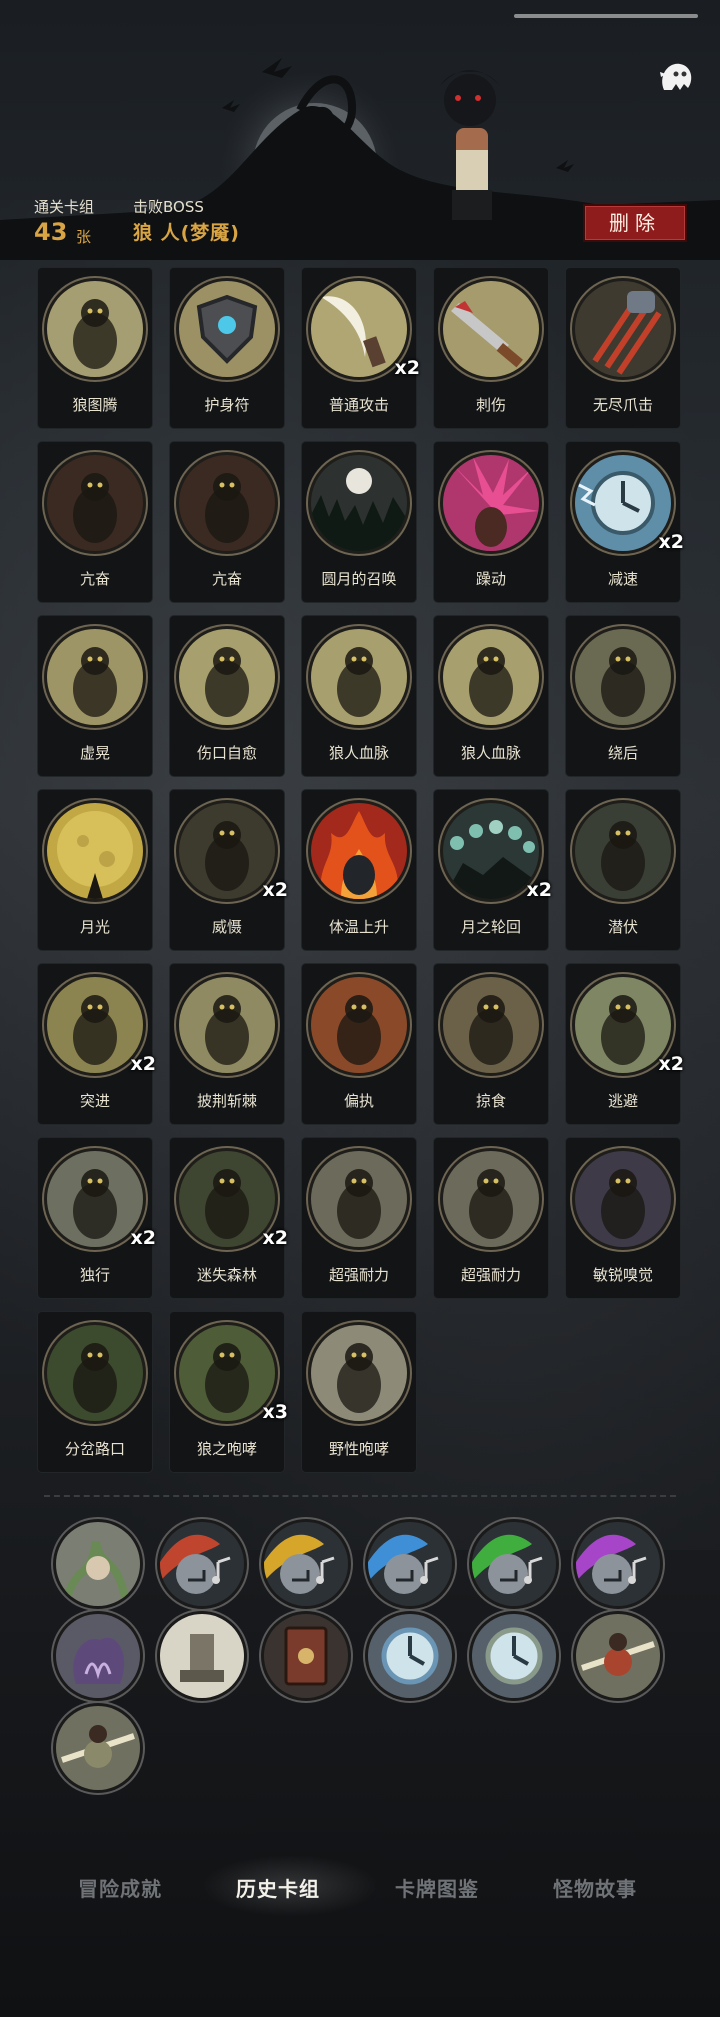 This screenshot has height=2017, width=720. Describe the element at coordinates (622, 1101) in the screenshot. I see `card-name: 逃避` at that location.